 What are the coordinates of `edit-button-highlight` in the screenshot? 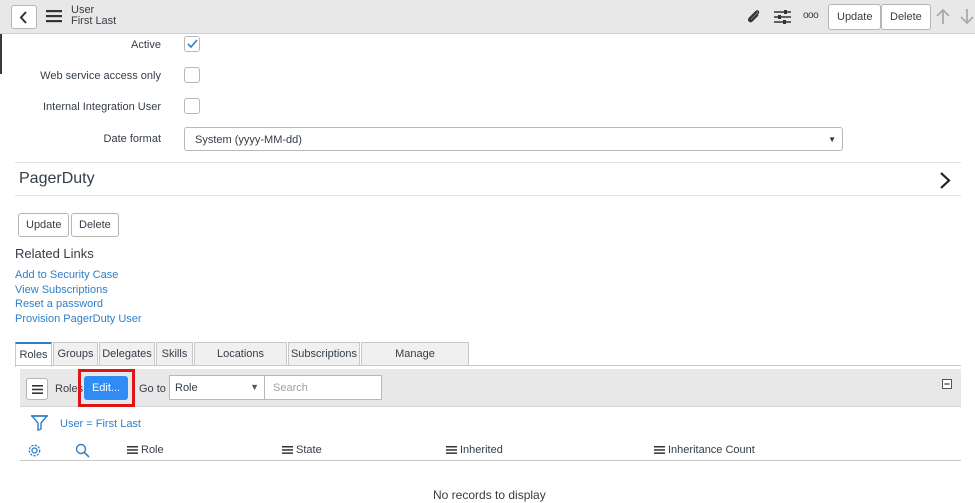 It's located at (106, 388).